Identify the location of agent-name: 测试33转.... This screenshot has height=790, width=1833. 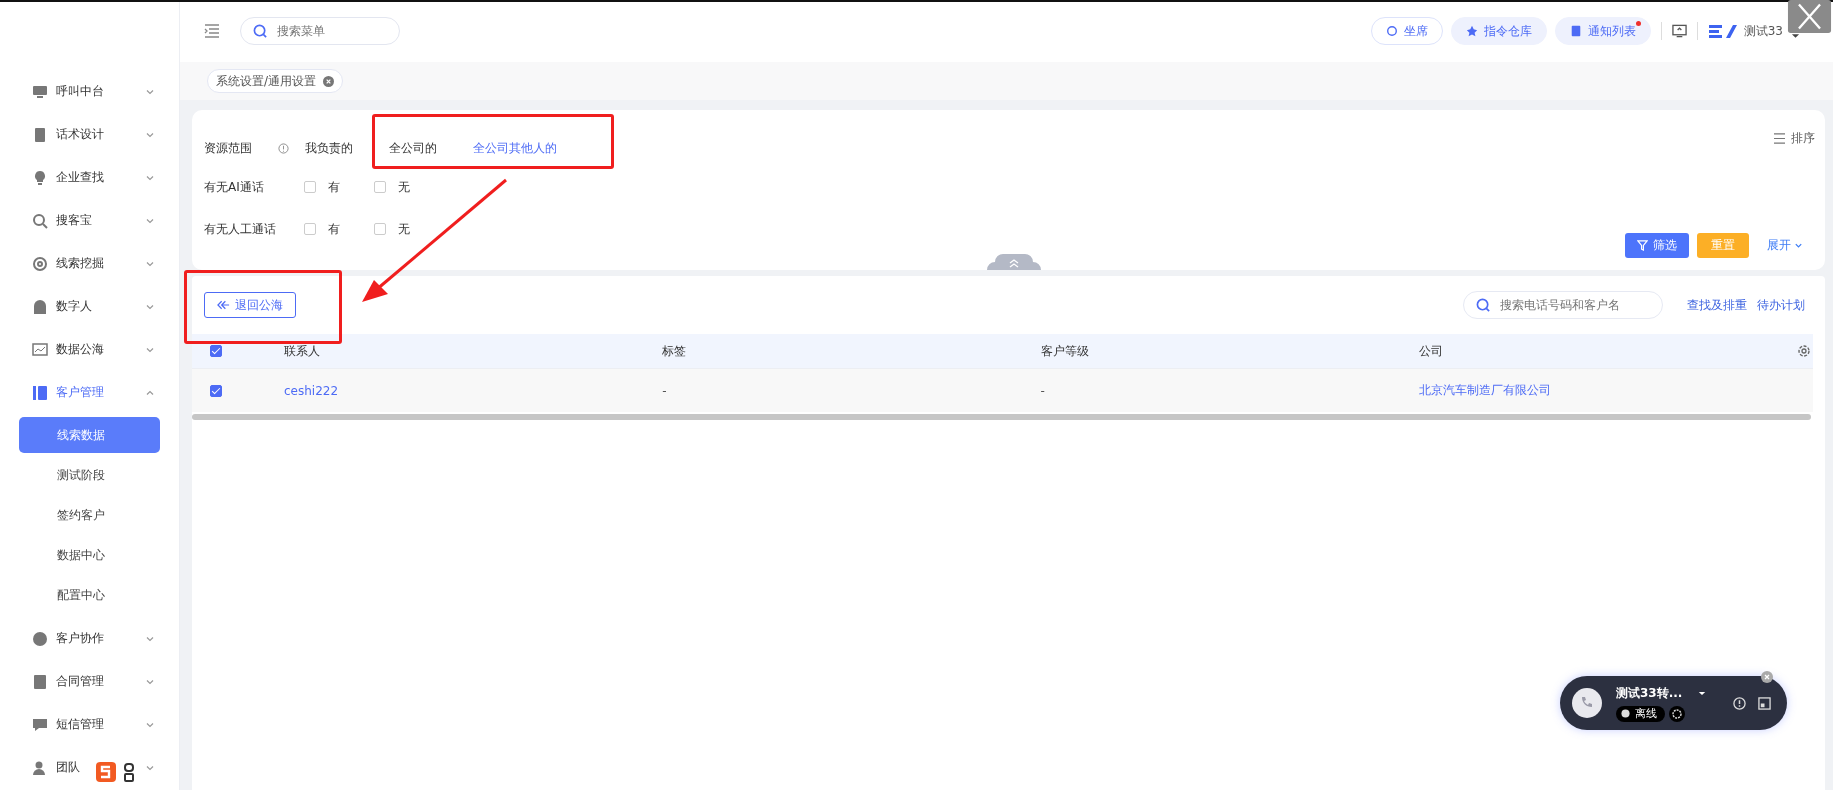
(1649, 693).